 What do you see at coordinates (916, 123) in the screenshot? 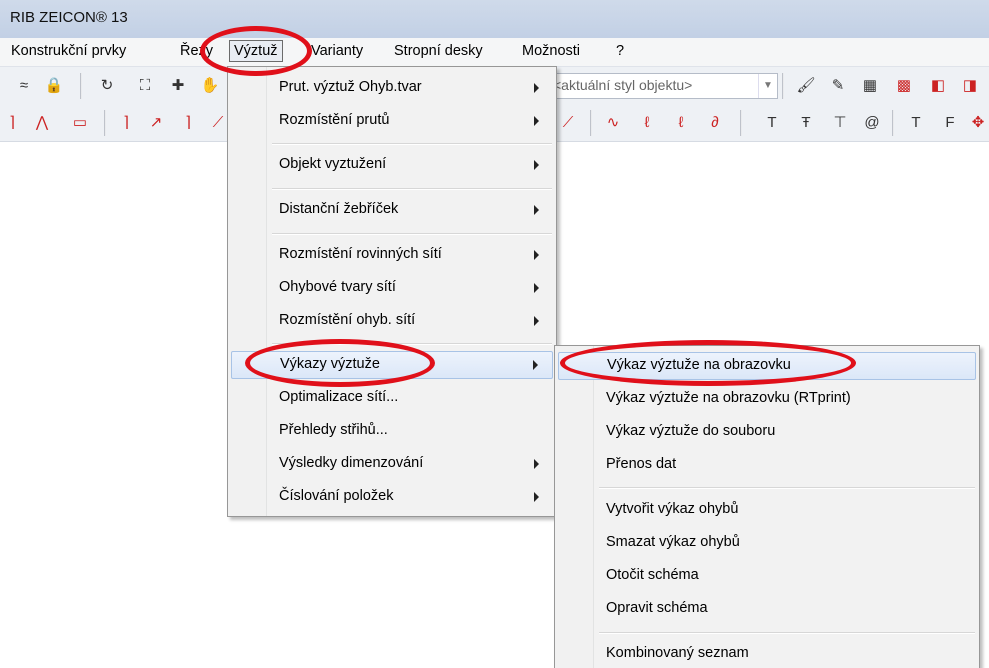
I see `text-edit-icon: T` at bounding box center [916, 123].